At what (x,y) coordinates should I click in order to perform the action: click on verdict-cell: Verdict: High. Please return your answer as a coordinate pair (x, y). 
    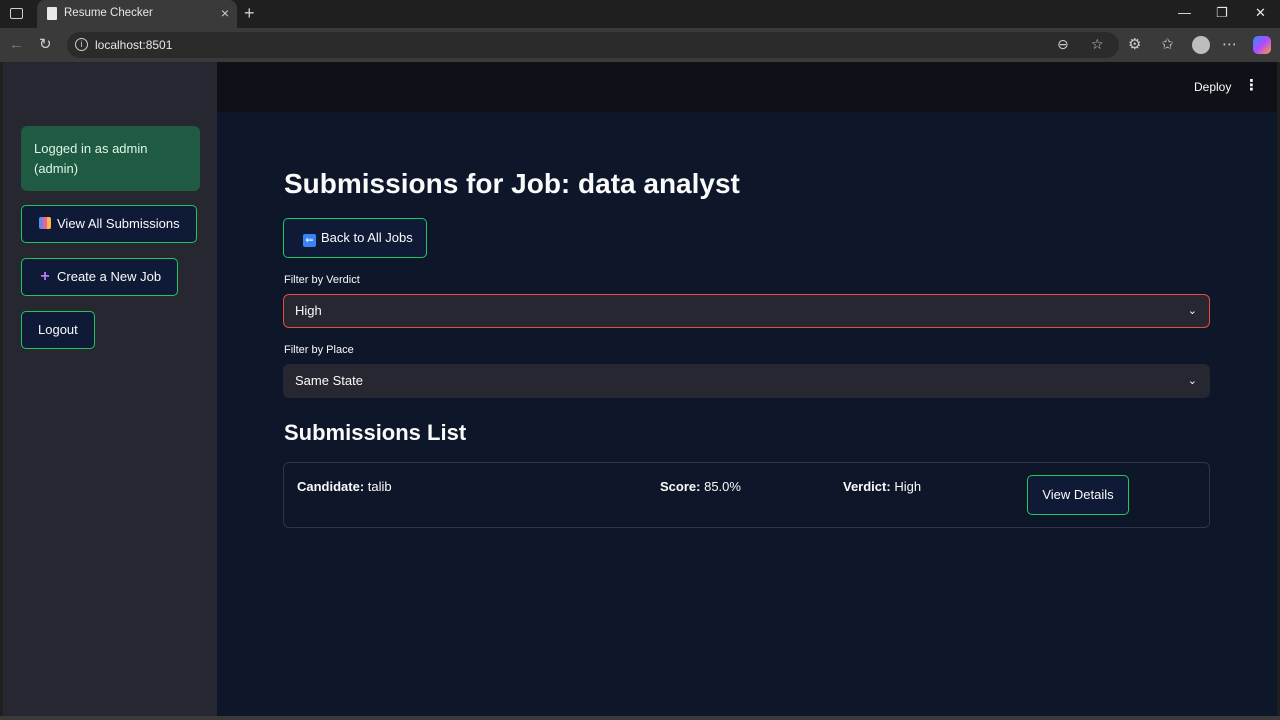
    Looking at the image, I should click on (882, 486).